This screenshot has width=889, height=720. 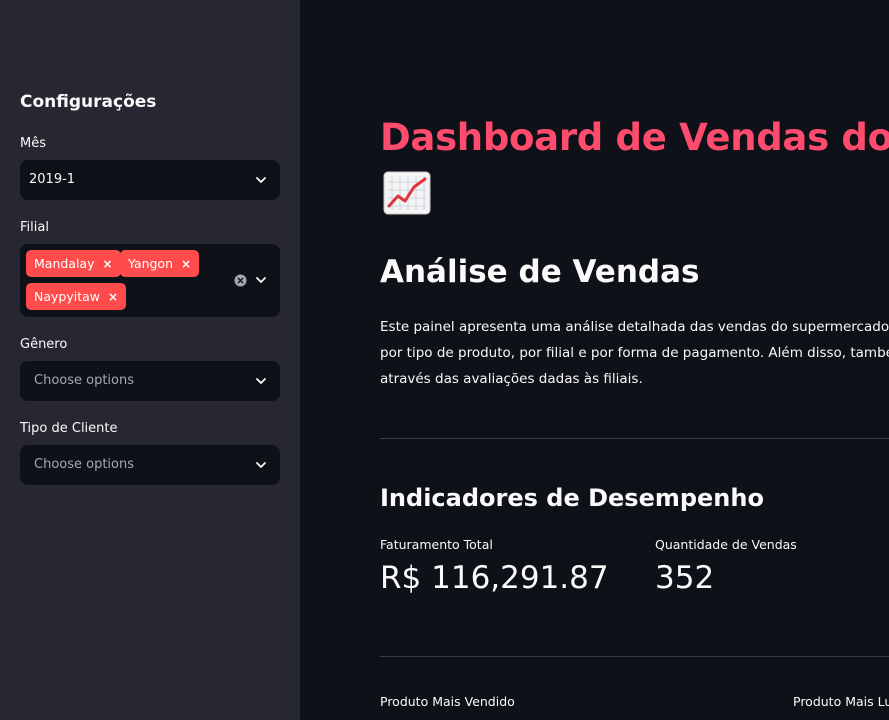 I want to click on description-line: através das avaliações dadas às filiais., so click(x=511, y=379).